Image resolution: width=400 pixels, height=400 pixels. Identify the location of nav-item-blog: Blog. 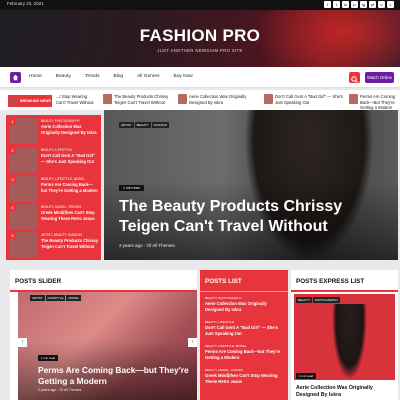
(119, 76).